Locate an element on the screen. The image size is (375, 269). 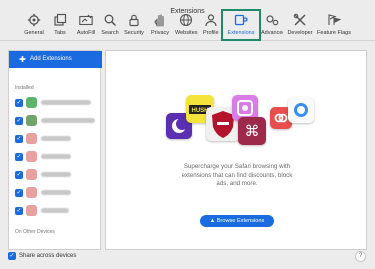
browse-extensions-button: ▲ Browse Extensions is located at coordinates (237, 221).